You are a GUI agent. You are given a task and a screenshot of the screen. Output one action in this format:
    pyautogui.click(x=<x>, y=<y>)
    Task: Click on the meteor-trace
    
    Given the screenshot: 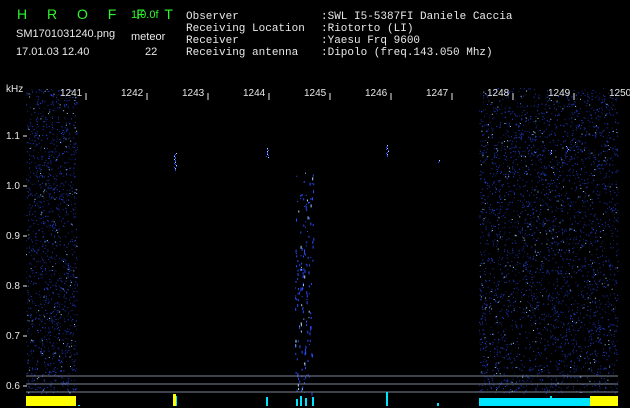 What is the action you would take?
    pyautogui.click(x=298, y=278)
    